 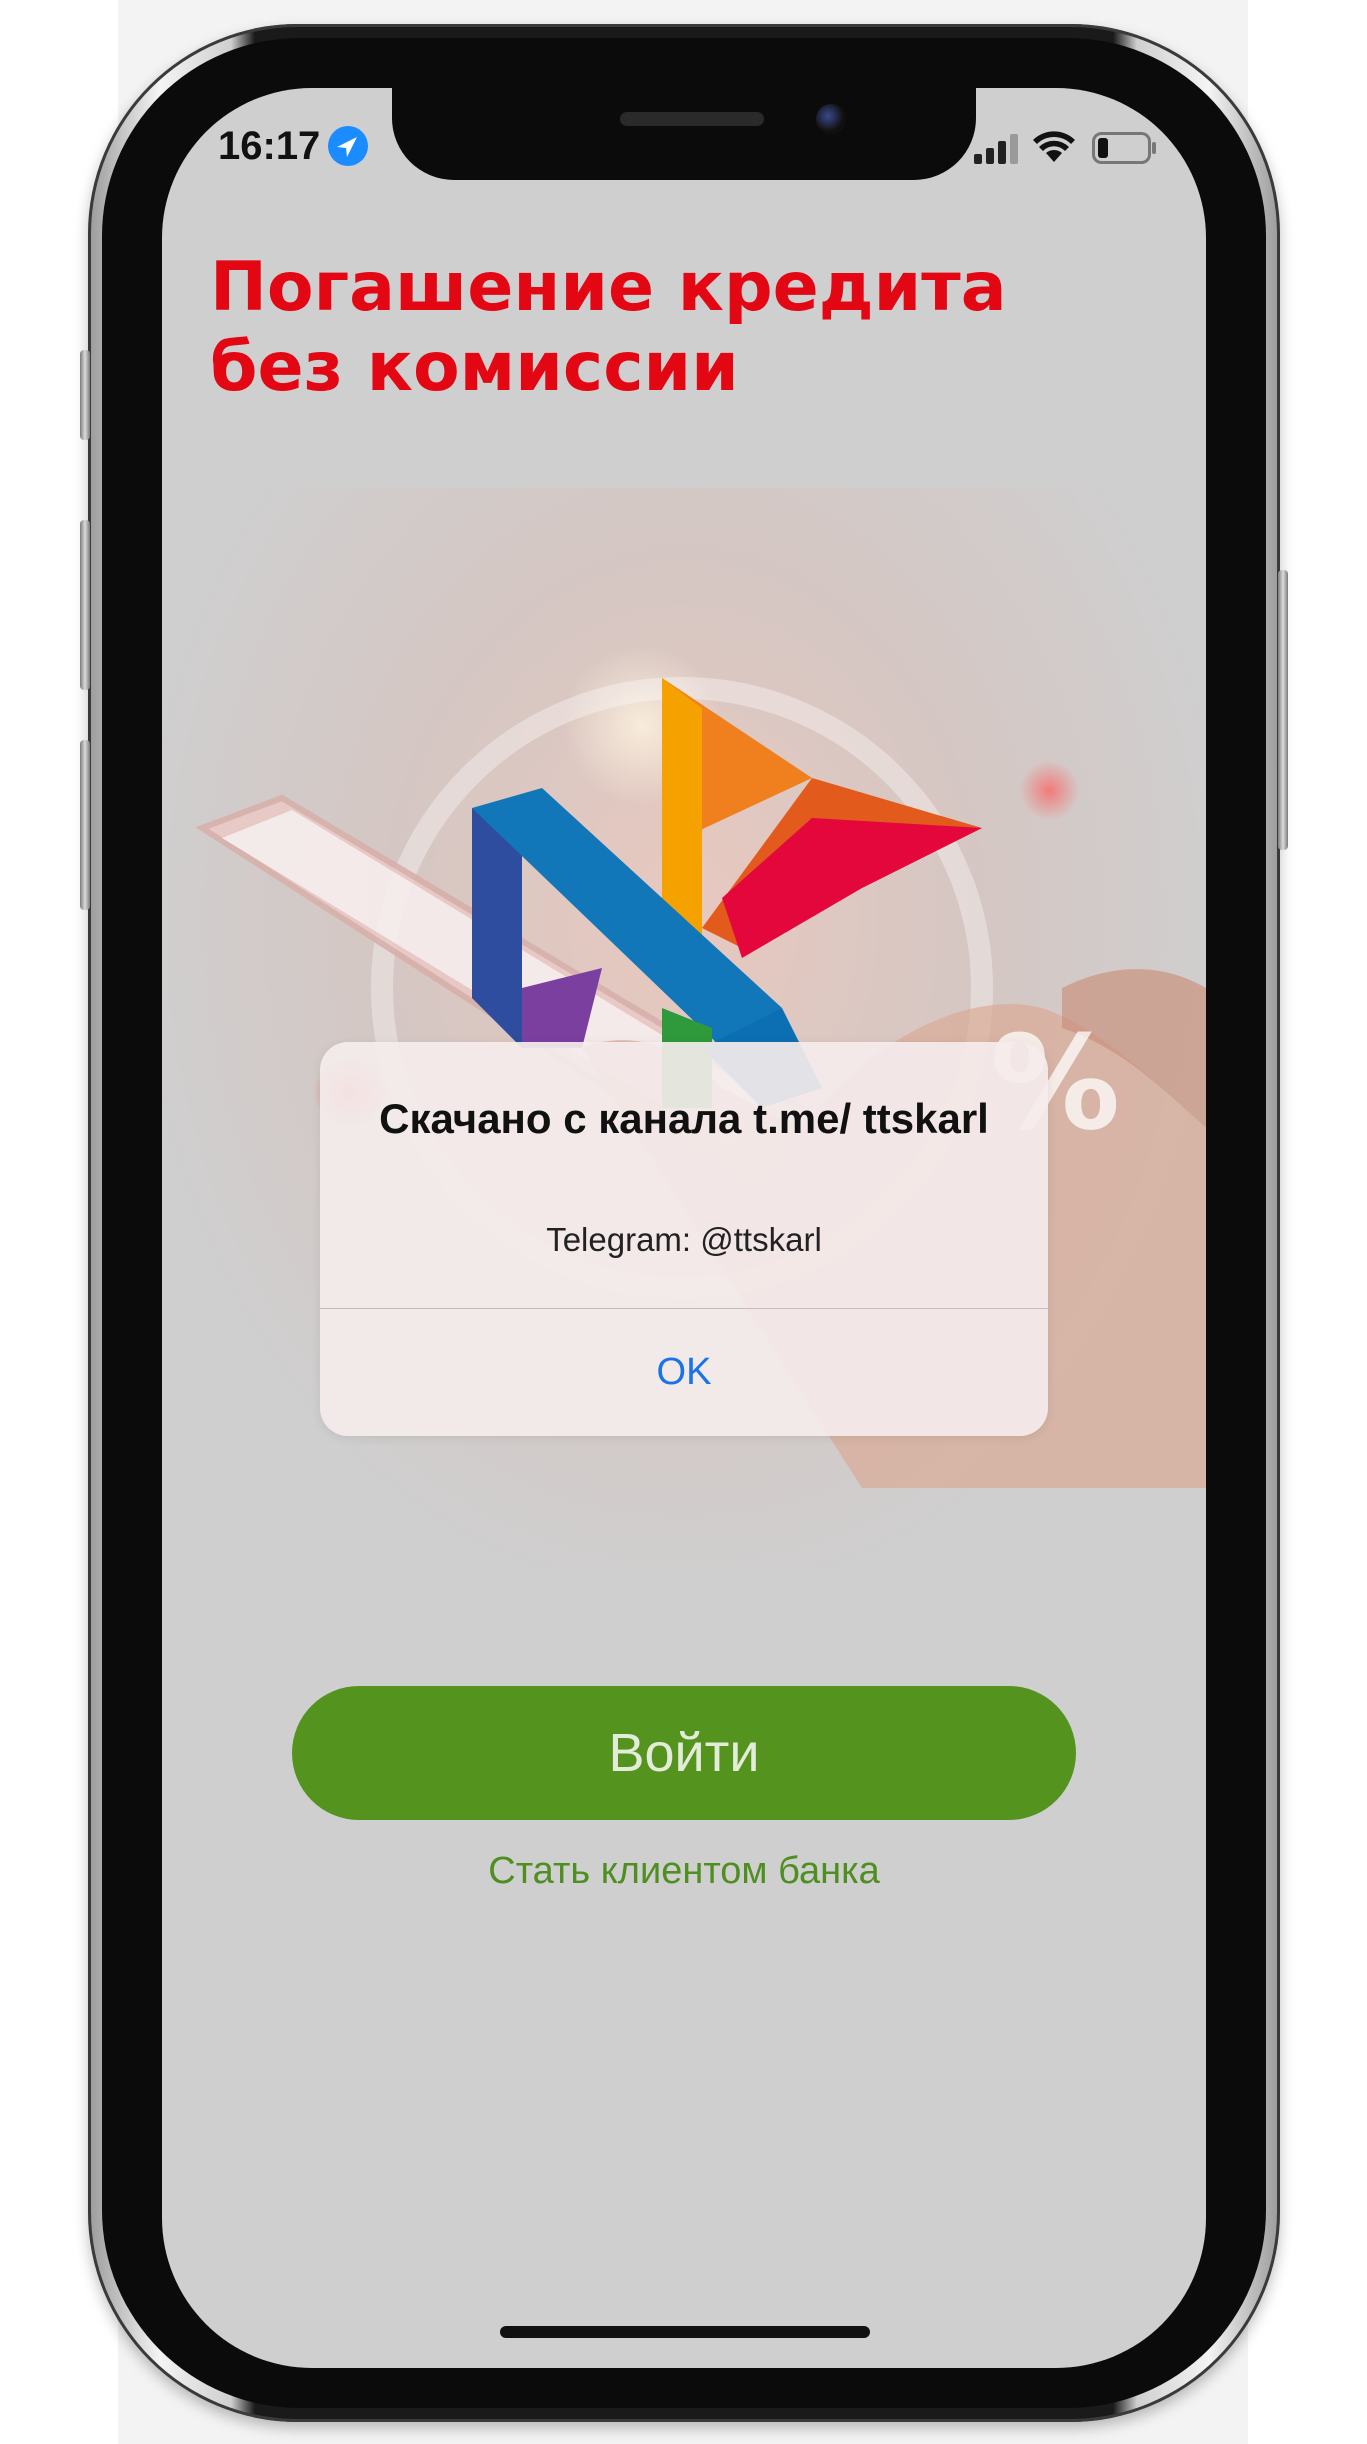 I want to click on home-indicator, so click(x=685, y=2332).